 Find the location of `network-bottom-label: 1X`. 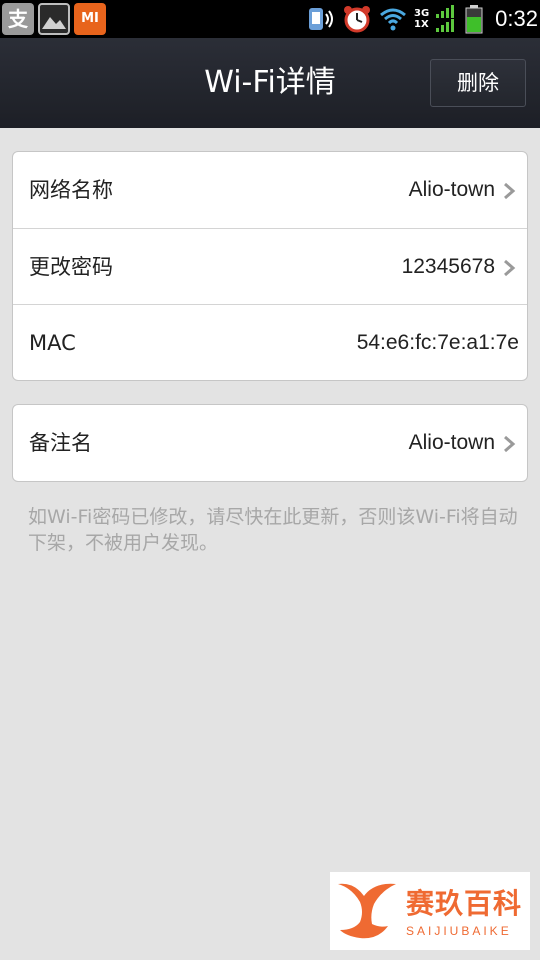

network-bottom-label: 1X is located at coordinates (421, 24).